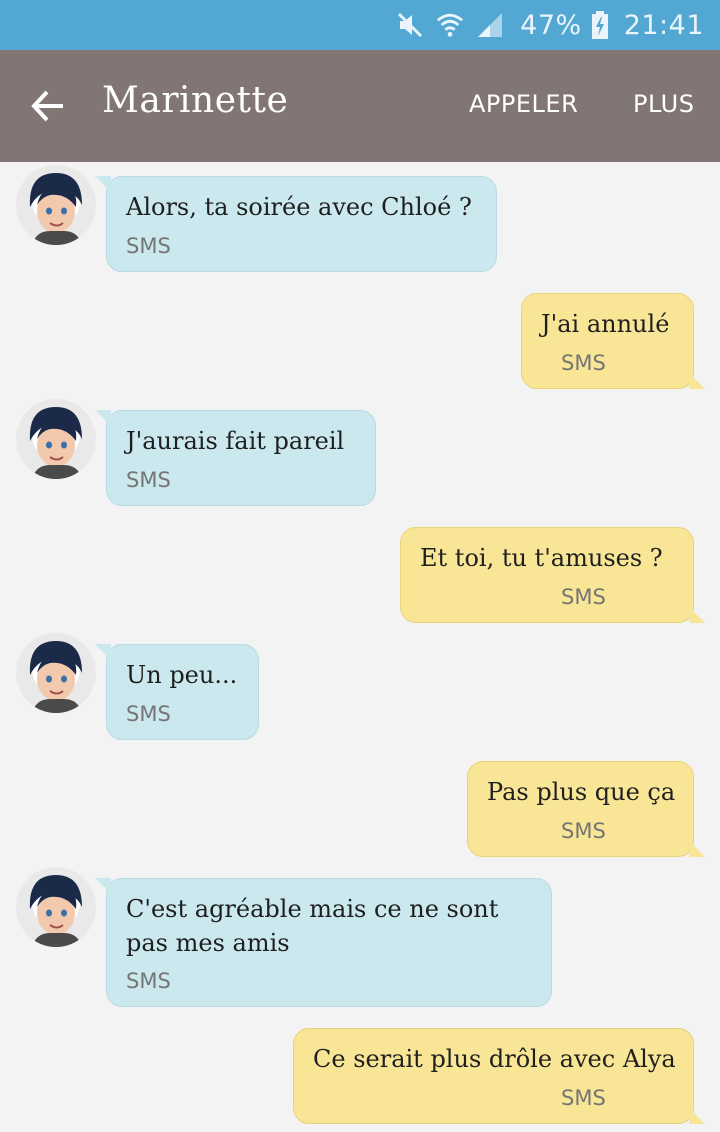 This screenshot has width=720, height=1132. Describe the element at coordinates (523, 104) in the screenshot. I see `call-button: APPELER` at that location.